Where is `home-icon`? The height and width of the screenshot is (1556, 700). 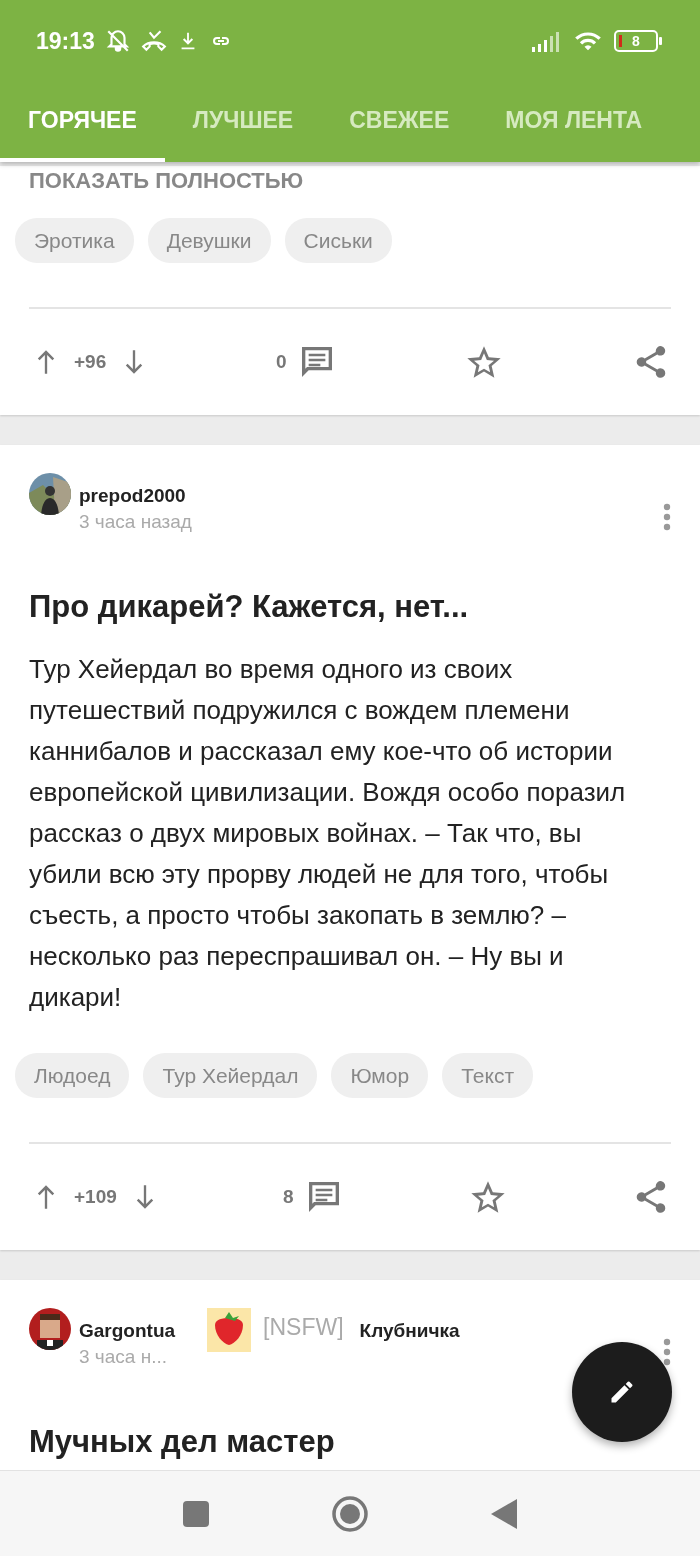 home-icon is located at coordinates (350, 1514).